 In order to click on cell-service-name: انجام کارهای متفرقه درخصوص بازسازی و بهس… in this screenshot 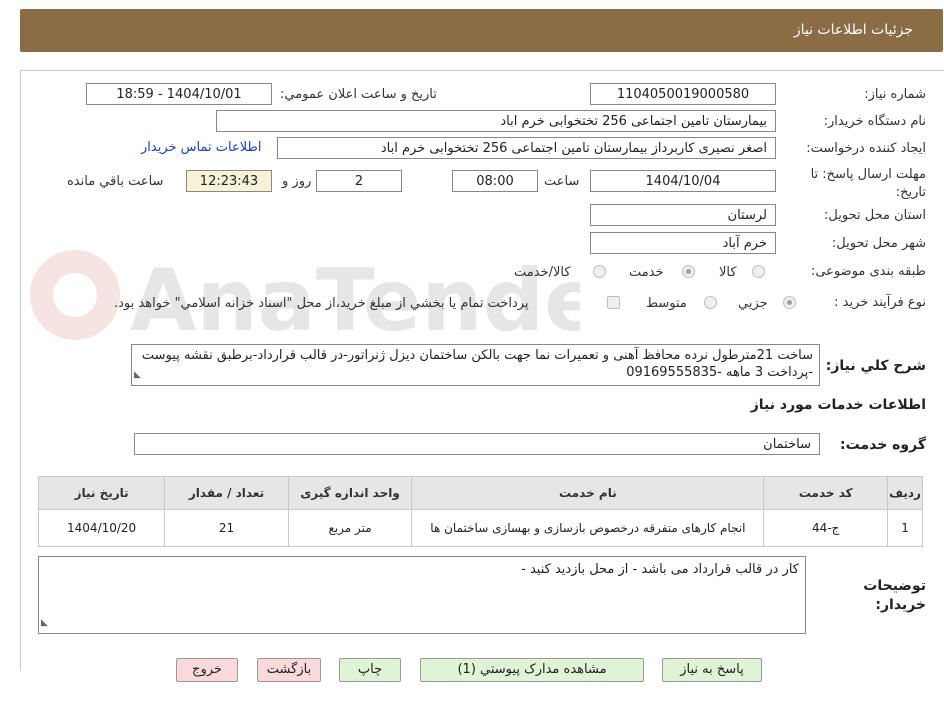, I will do `click(588, 528)`.